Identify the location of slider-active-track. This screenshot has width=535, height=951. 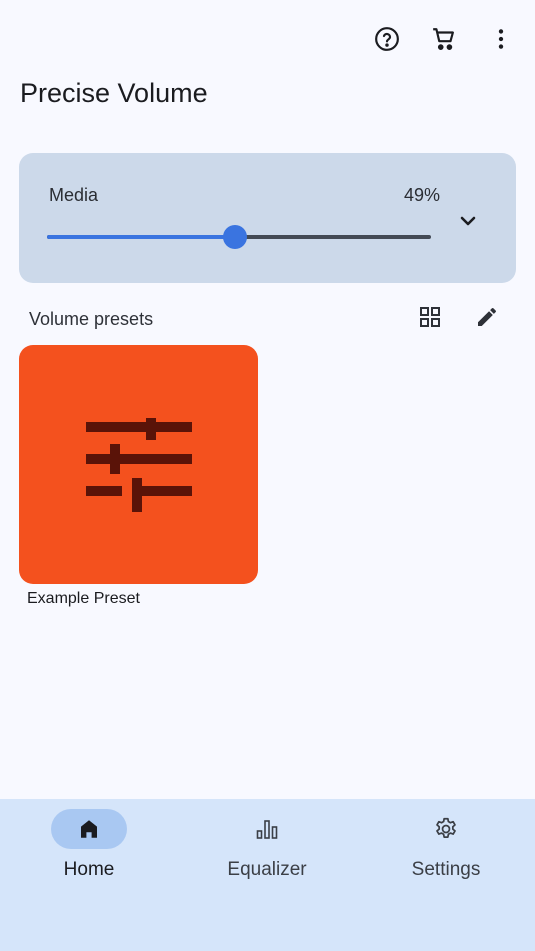
(141, 237).